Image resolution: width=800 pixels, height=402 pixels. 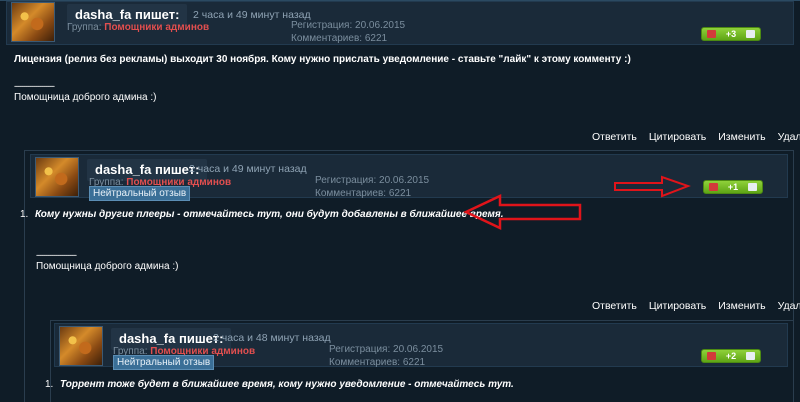 What do you see at coordinates (248, 169) in the screenshot?
I see `post-time: 2 часа и 49 минут назад` at bounding box center [248, 169].